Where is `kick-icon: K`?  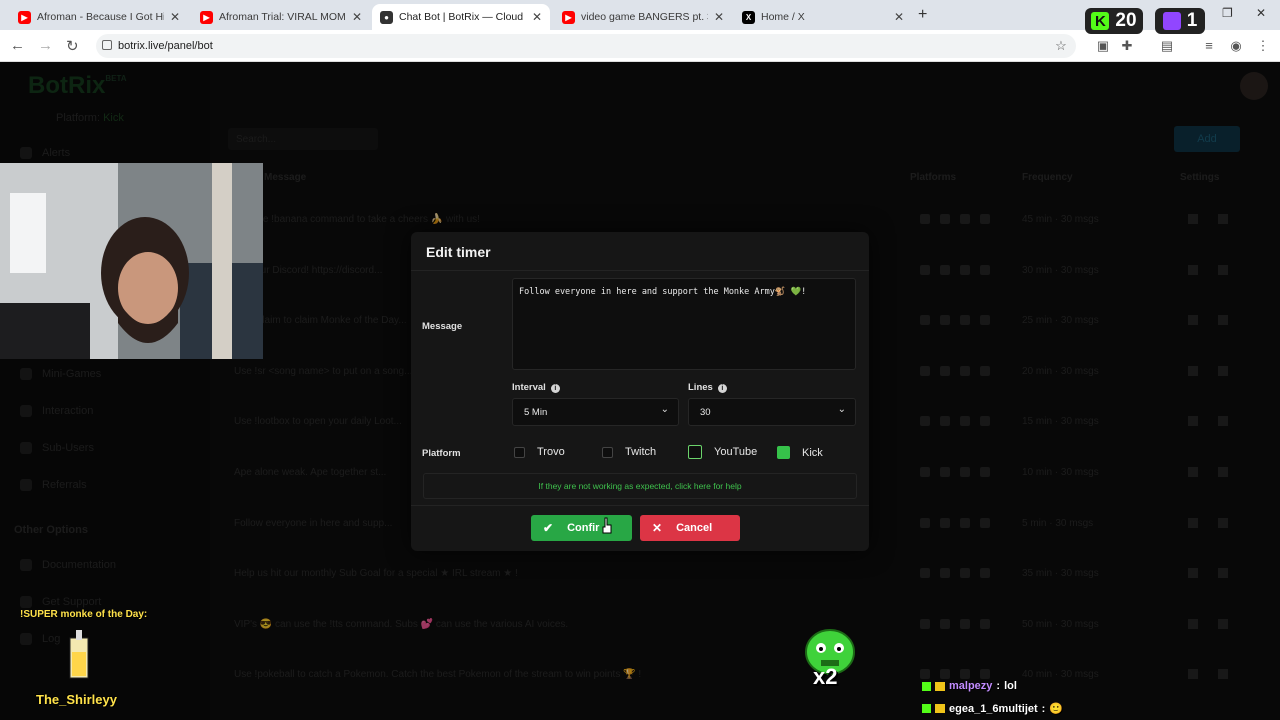 kick-icon: K is located at coordinates (1100, 21).